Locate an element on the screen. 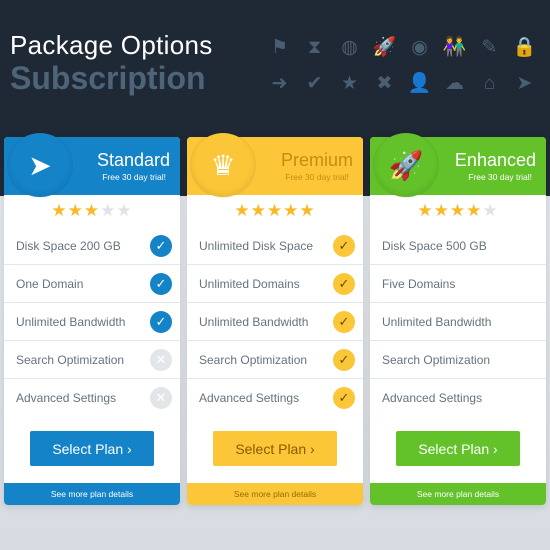  cloud-upload-icon: ☁ is located at coordinates (454, 83).